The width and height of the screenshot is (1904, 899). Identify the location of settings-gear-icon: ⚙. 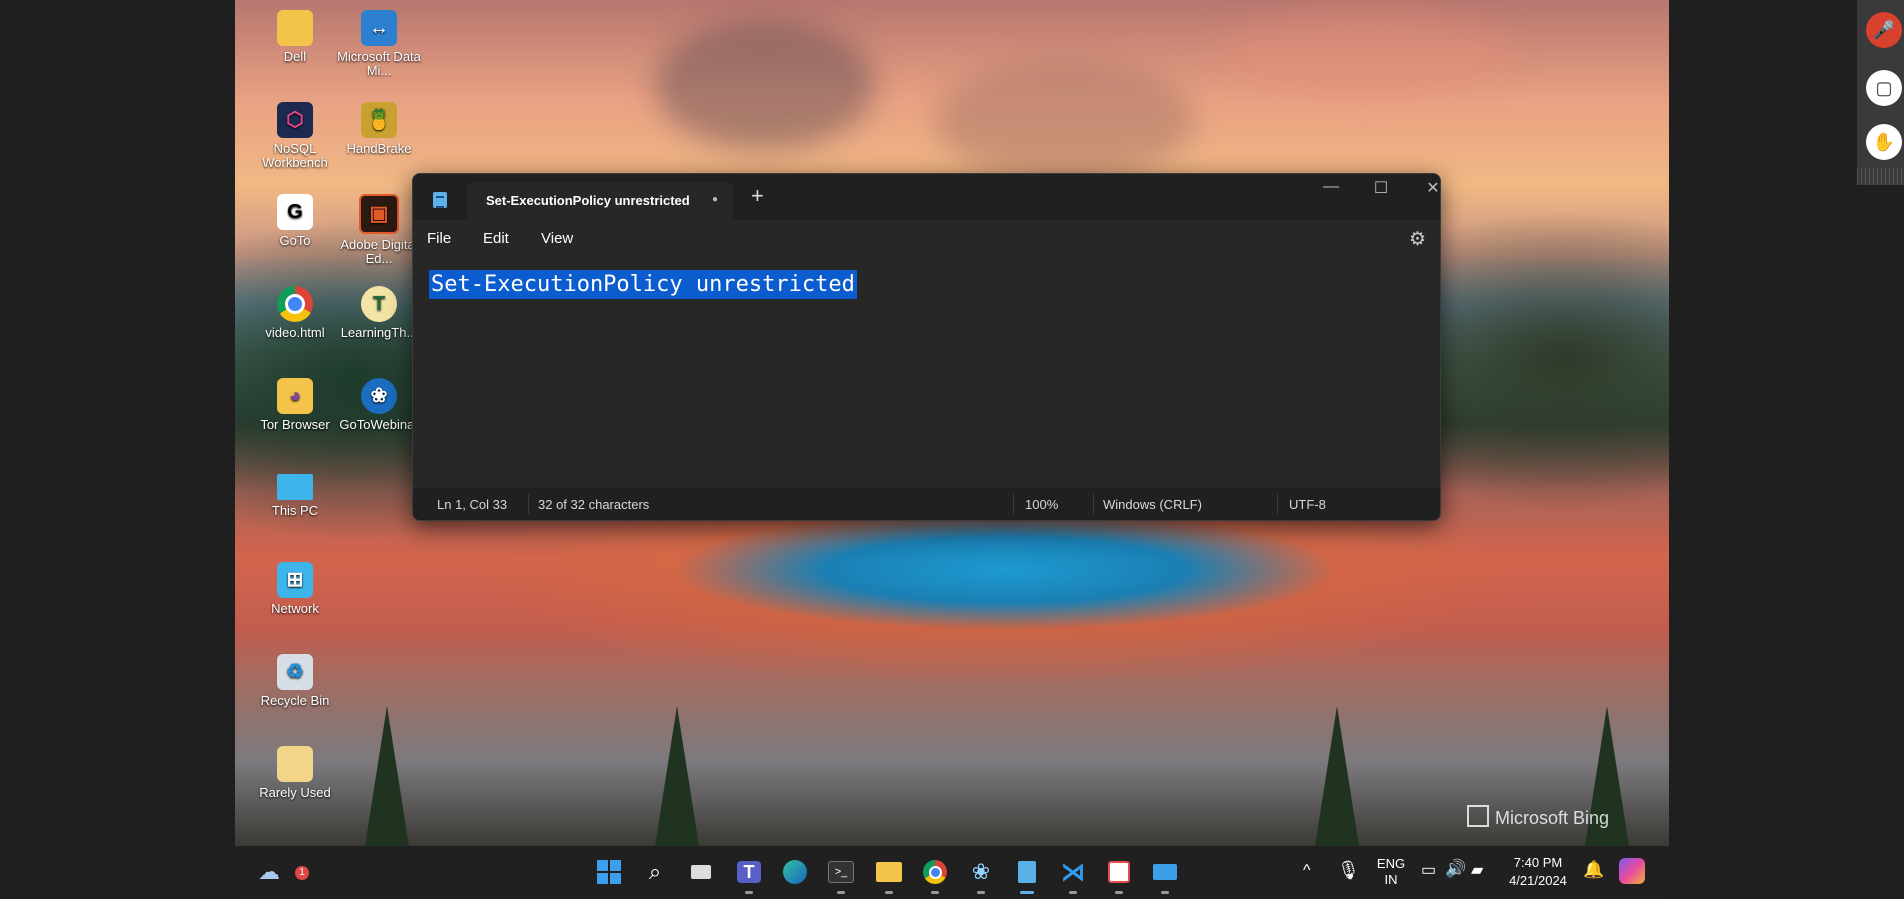
(1417, 239).